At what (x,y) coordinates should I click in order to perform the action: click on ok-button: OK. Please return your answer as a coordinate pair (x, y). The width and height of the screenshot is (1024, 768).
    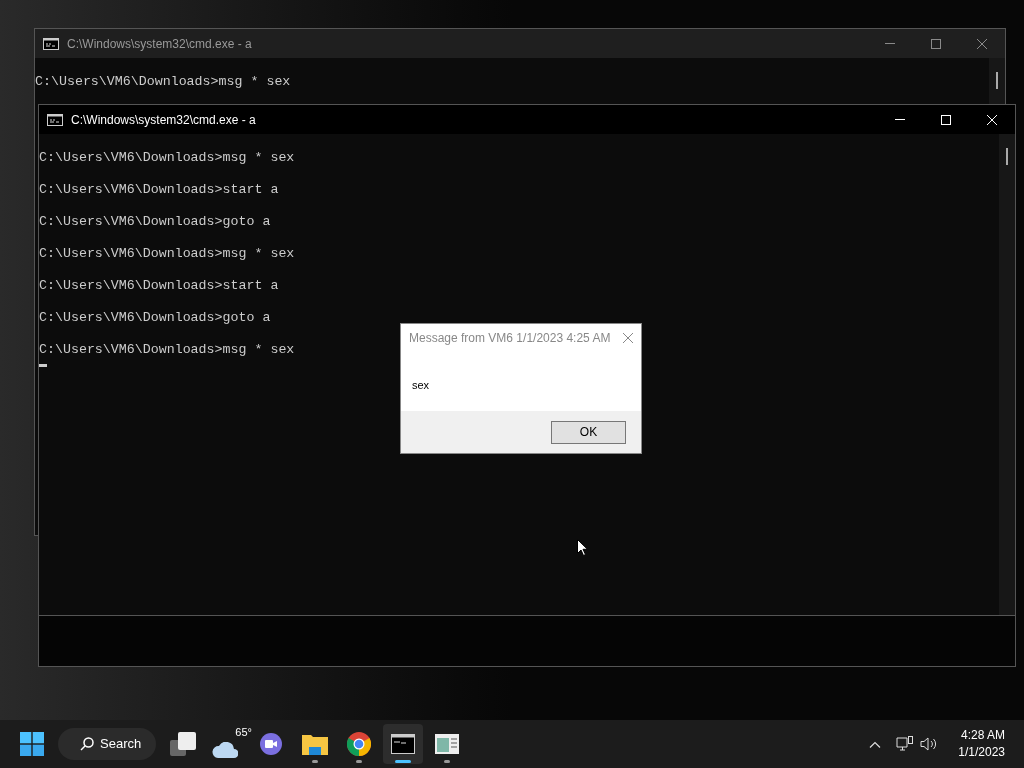
    Looking at the image, I should click on (588, 432).